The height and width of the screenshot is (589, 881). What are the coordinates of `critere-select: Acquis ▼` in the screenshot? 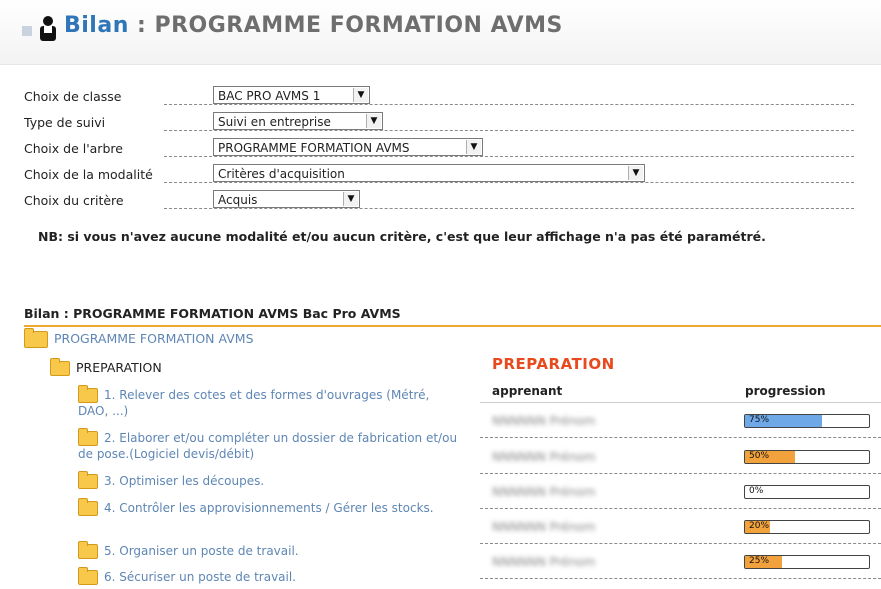 It's located at (286, 199).